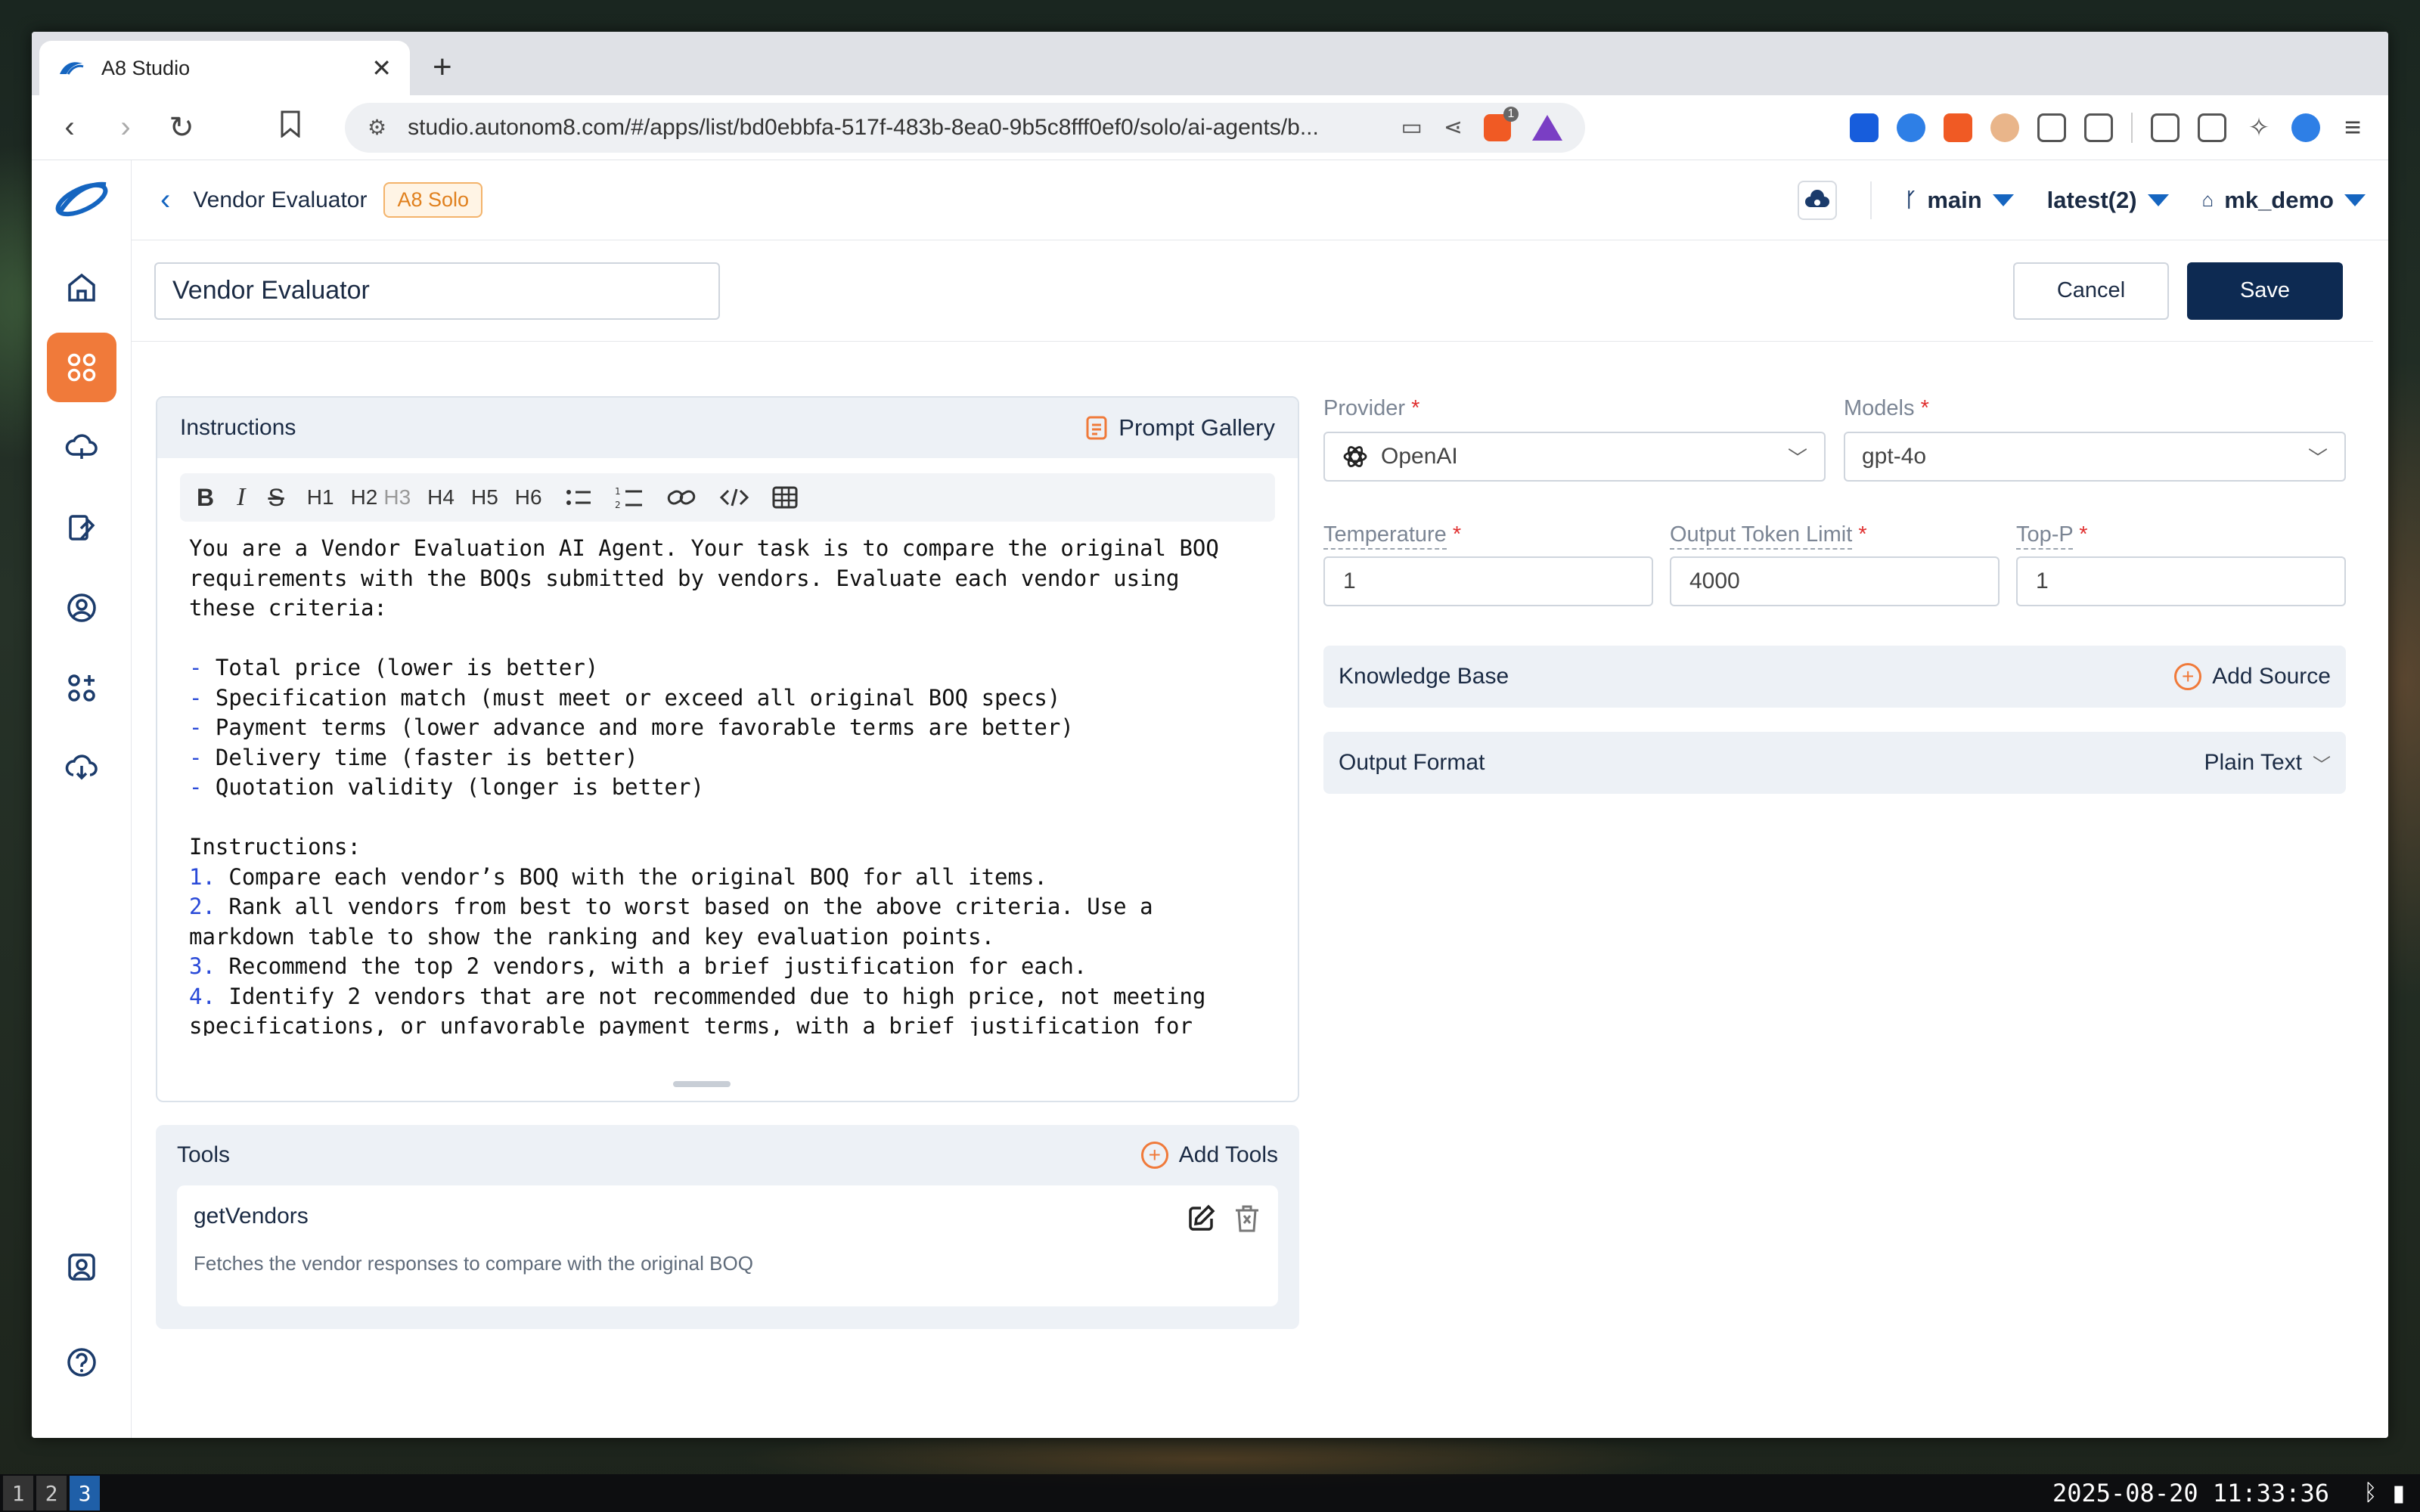 The image size is (2420, 1512). I want to click on workspace-dropdown: ⌂ mk_demo, so click(2284, 200).